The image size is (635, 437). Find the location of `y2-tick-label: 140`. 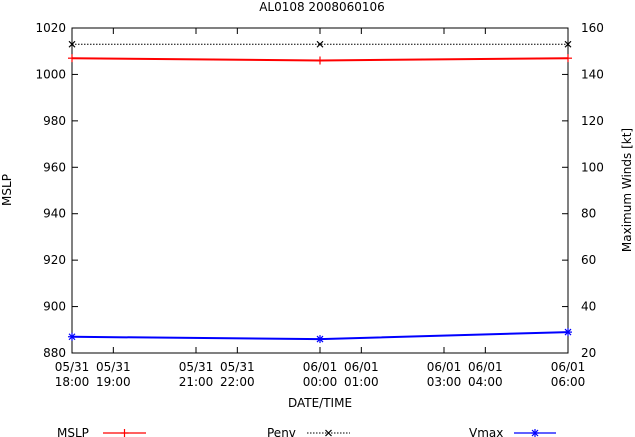

y2-tick-label: 140 is located at coordinates (592, 74).